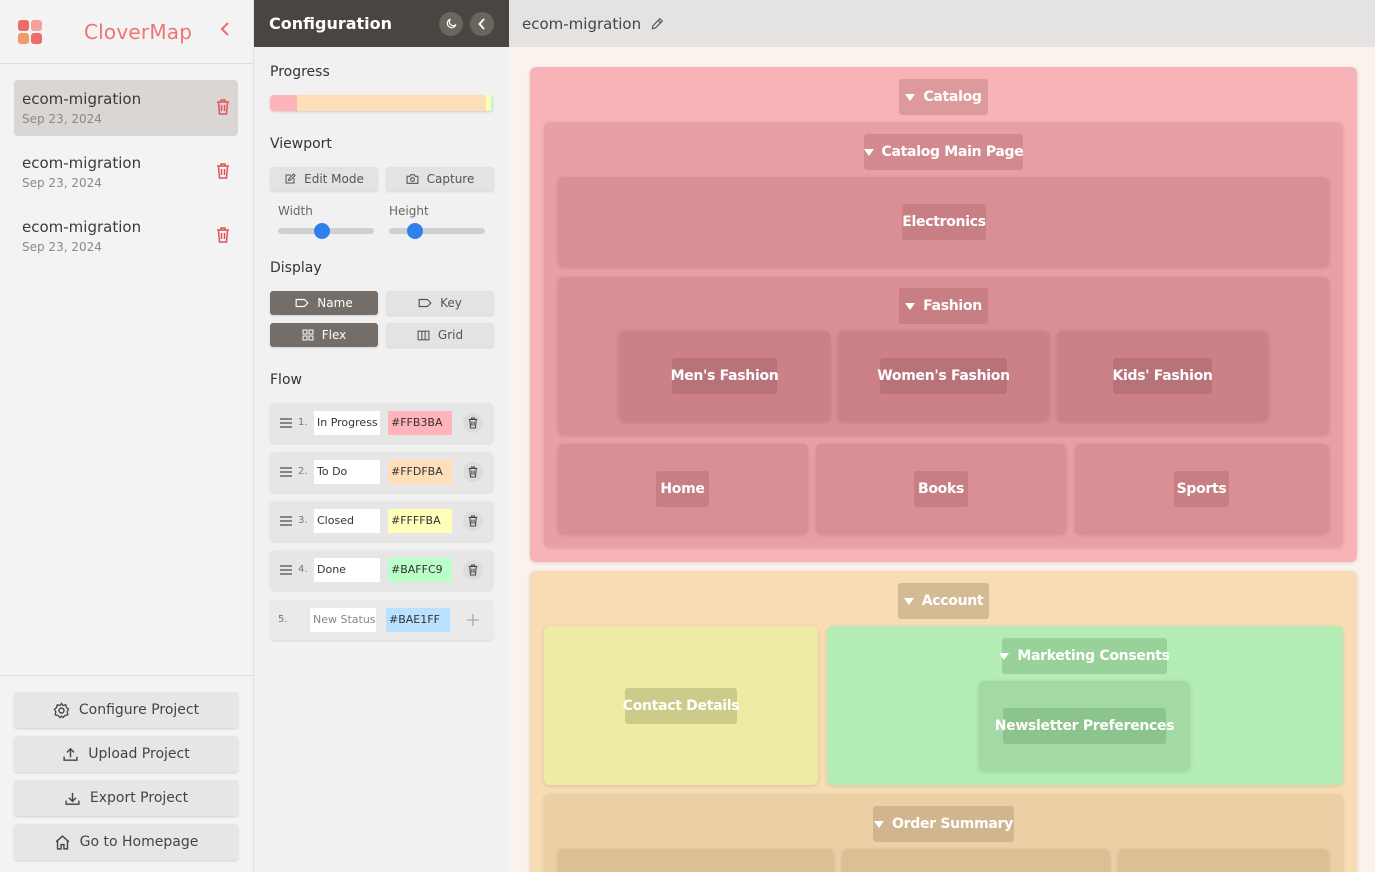  I want to click on flow-status-name-input: In Progress, so click(347, 423).